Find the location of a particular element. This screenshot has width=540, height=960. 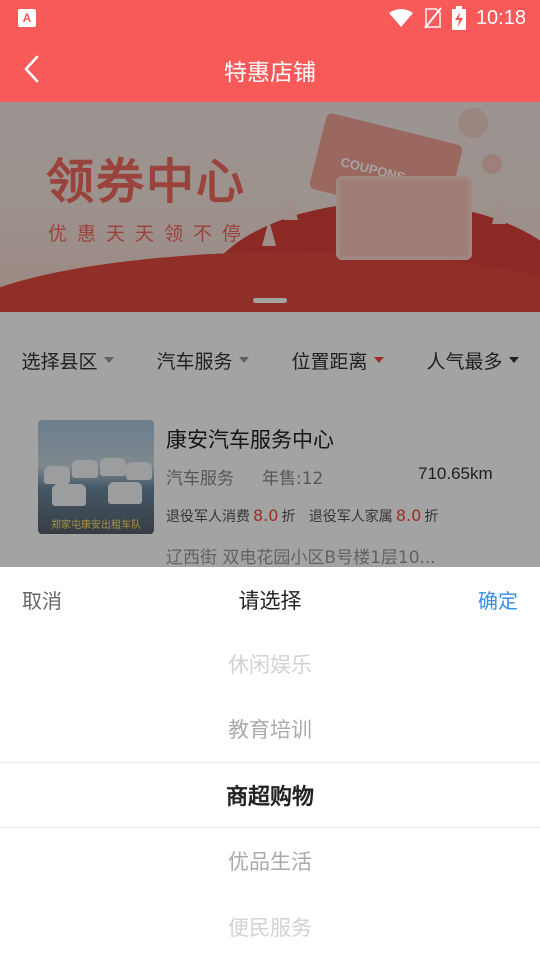

picker-option: 教育培训 is located at coordinates (270, 729).